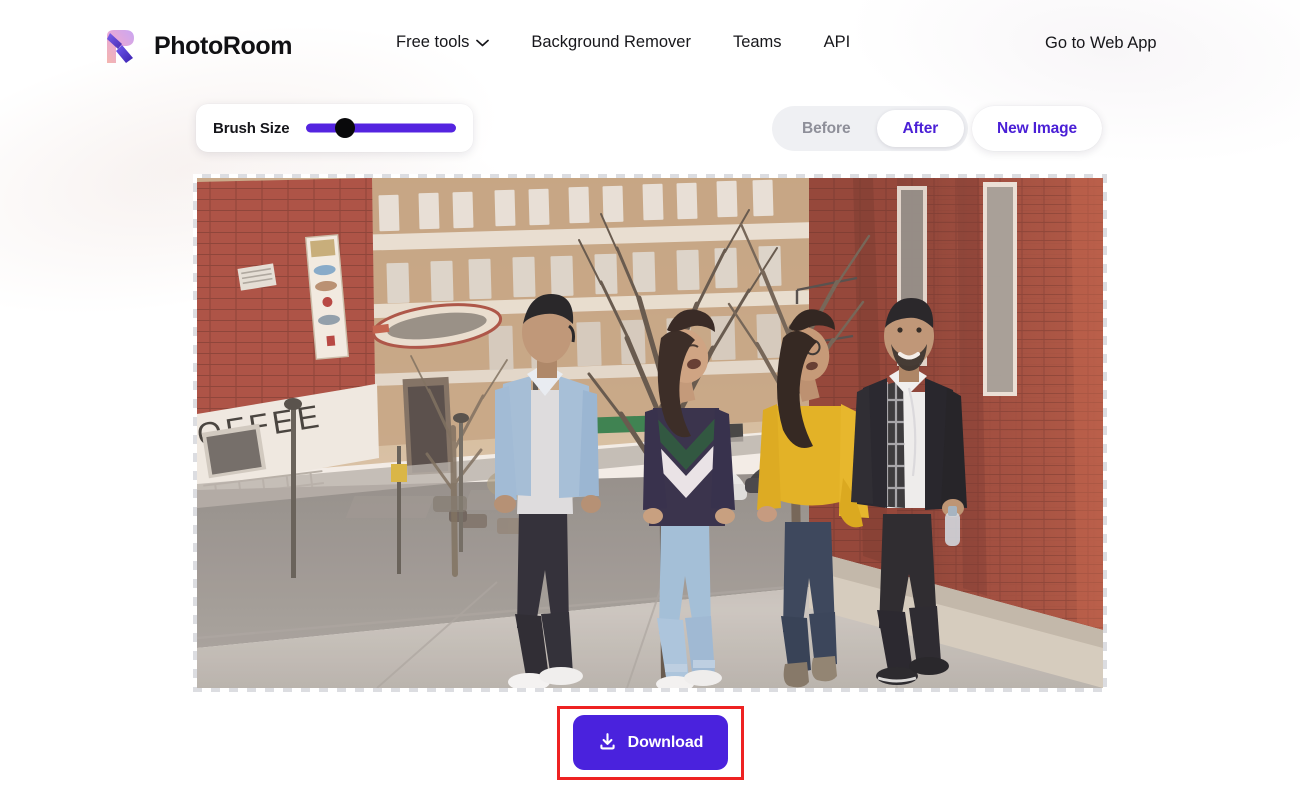 This screenshot has height=801, width=1300. I want to click on photoroom-r-logo-icon, so click(120, 46).